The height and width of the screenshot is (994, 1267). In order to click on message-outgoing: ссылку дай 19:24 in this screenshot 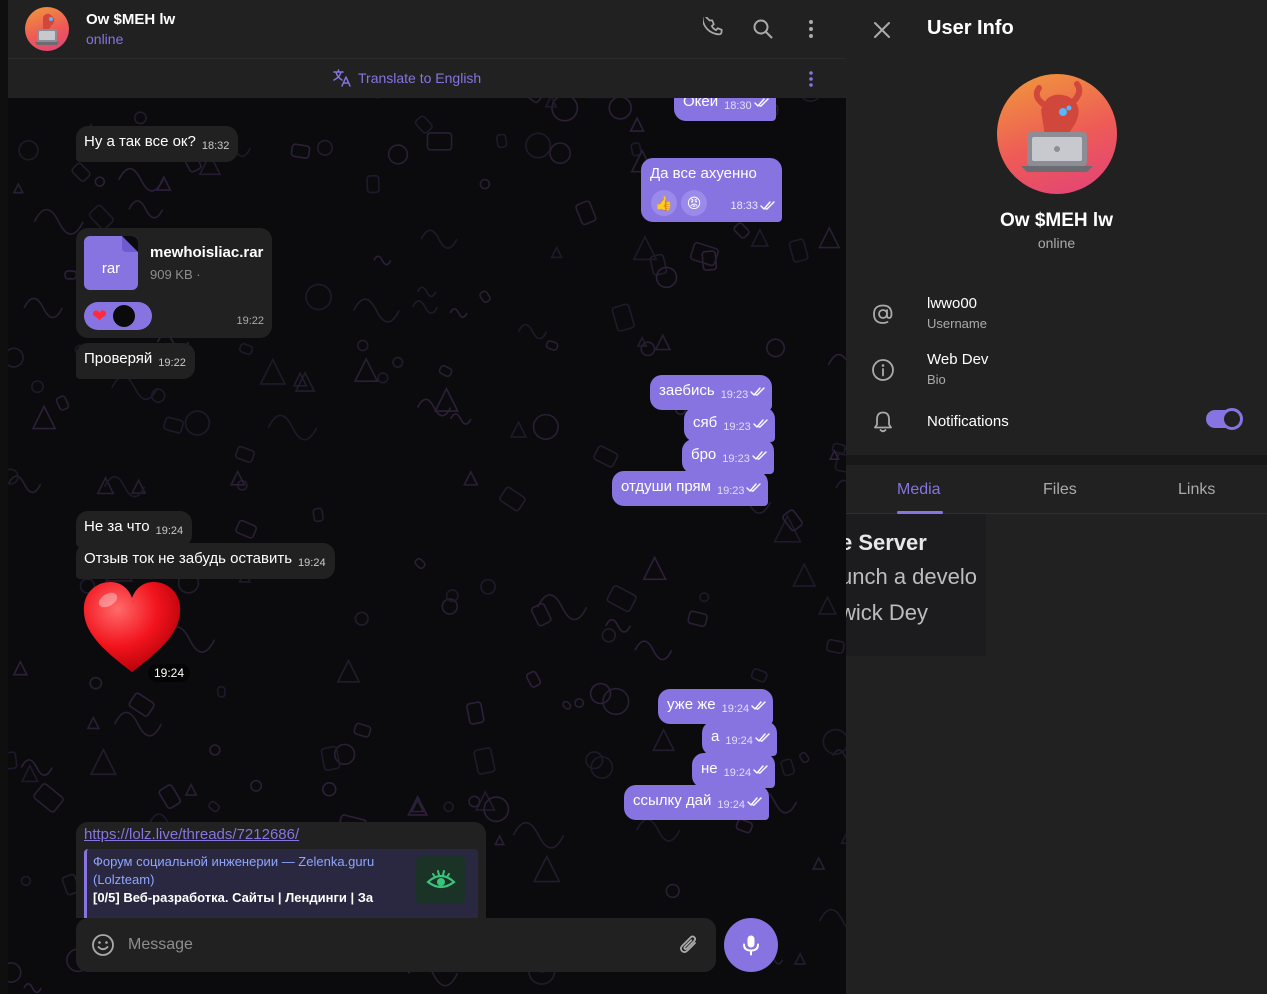, I will do `click(696, 802)`.